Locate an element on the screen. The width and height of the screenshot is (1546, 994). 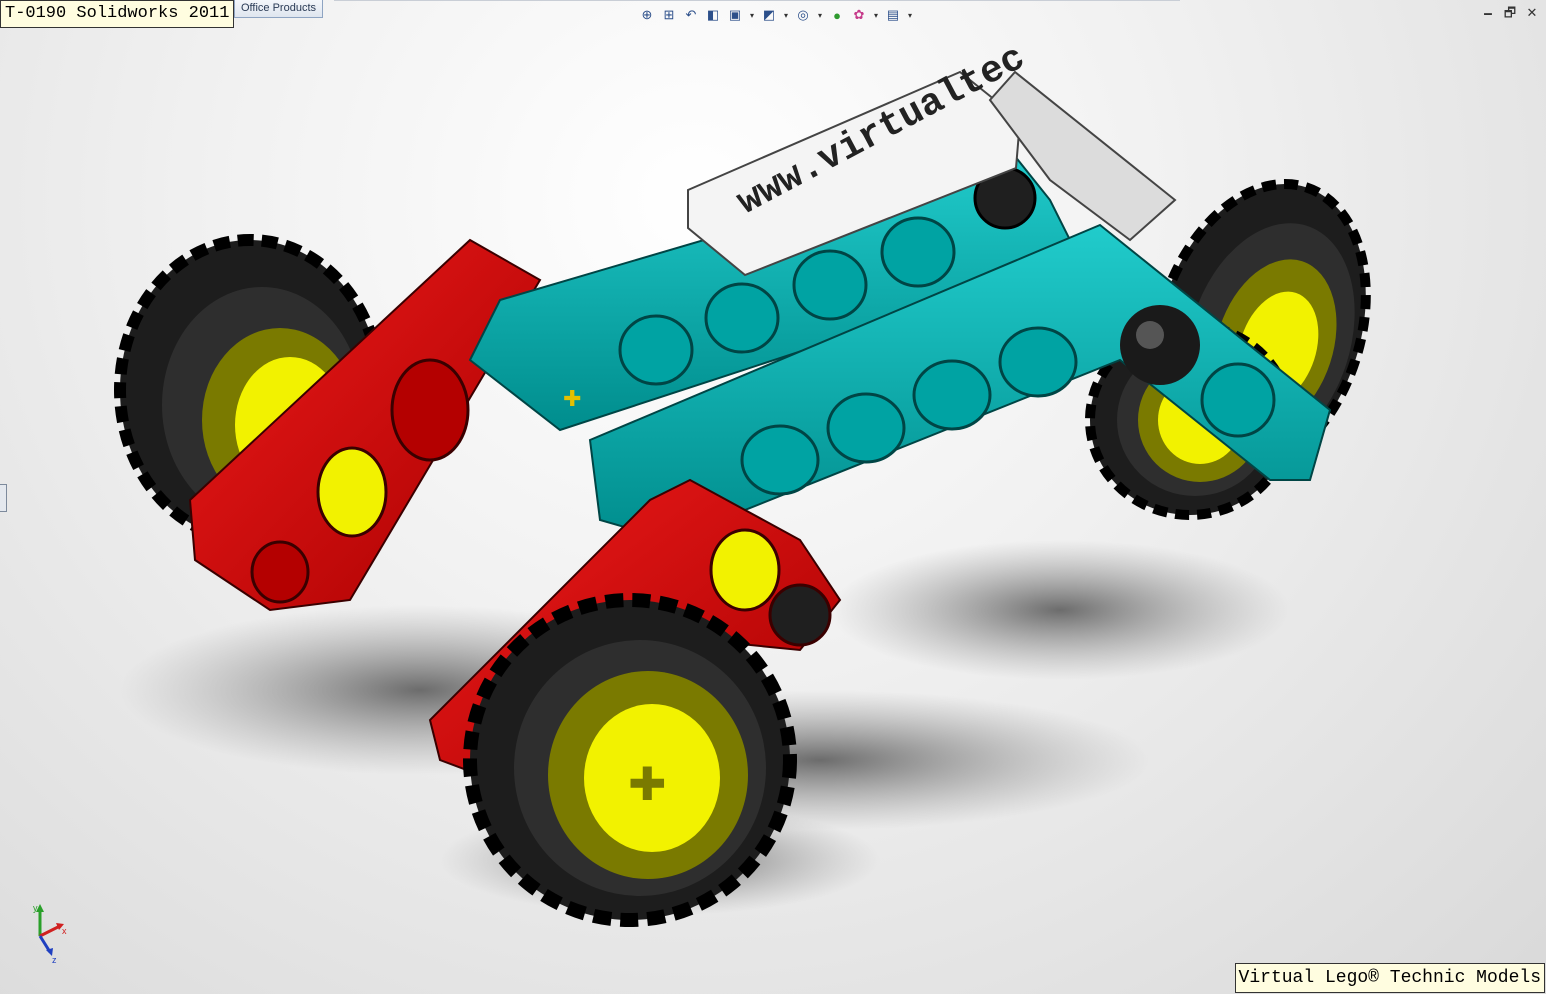
triad-x-label: x is located at coordinates (64, 931).